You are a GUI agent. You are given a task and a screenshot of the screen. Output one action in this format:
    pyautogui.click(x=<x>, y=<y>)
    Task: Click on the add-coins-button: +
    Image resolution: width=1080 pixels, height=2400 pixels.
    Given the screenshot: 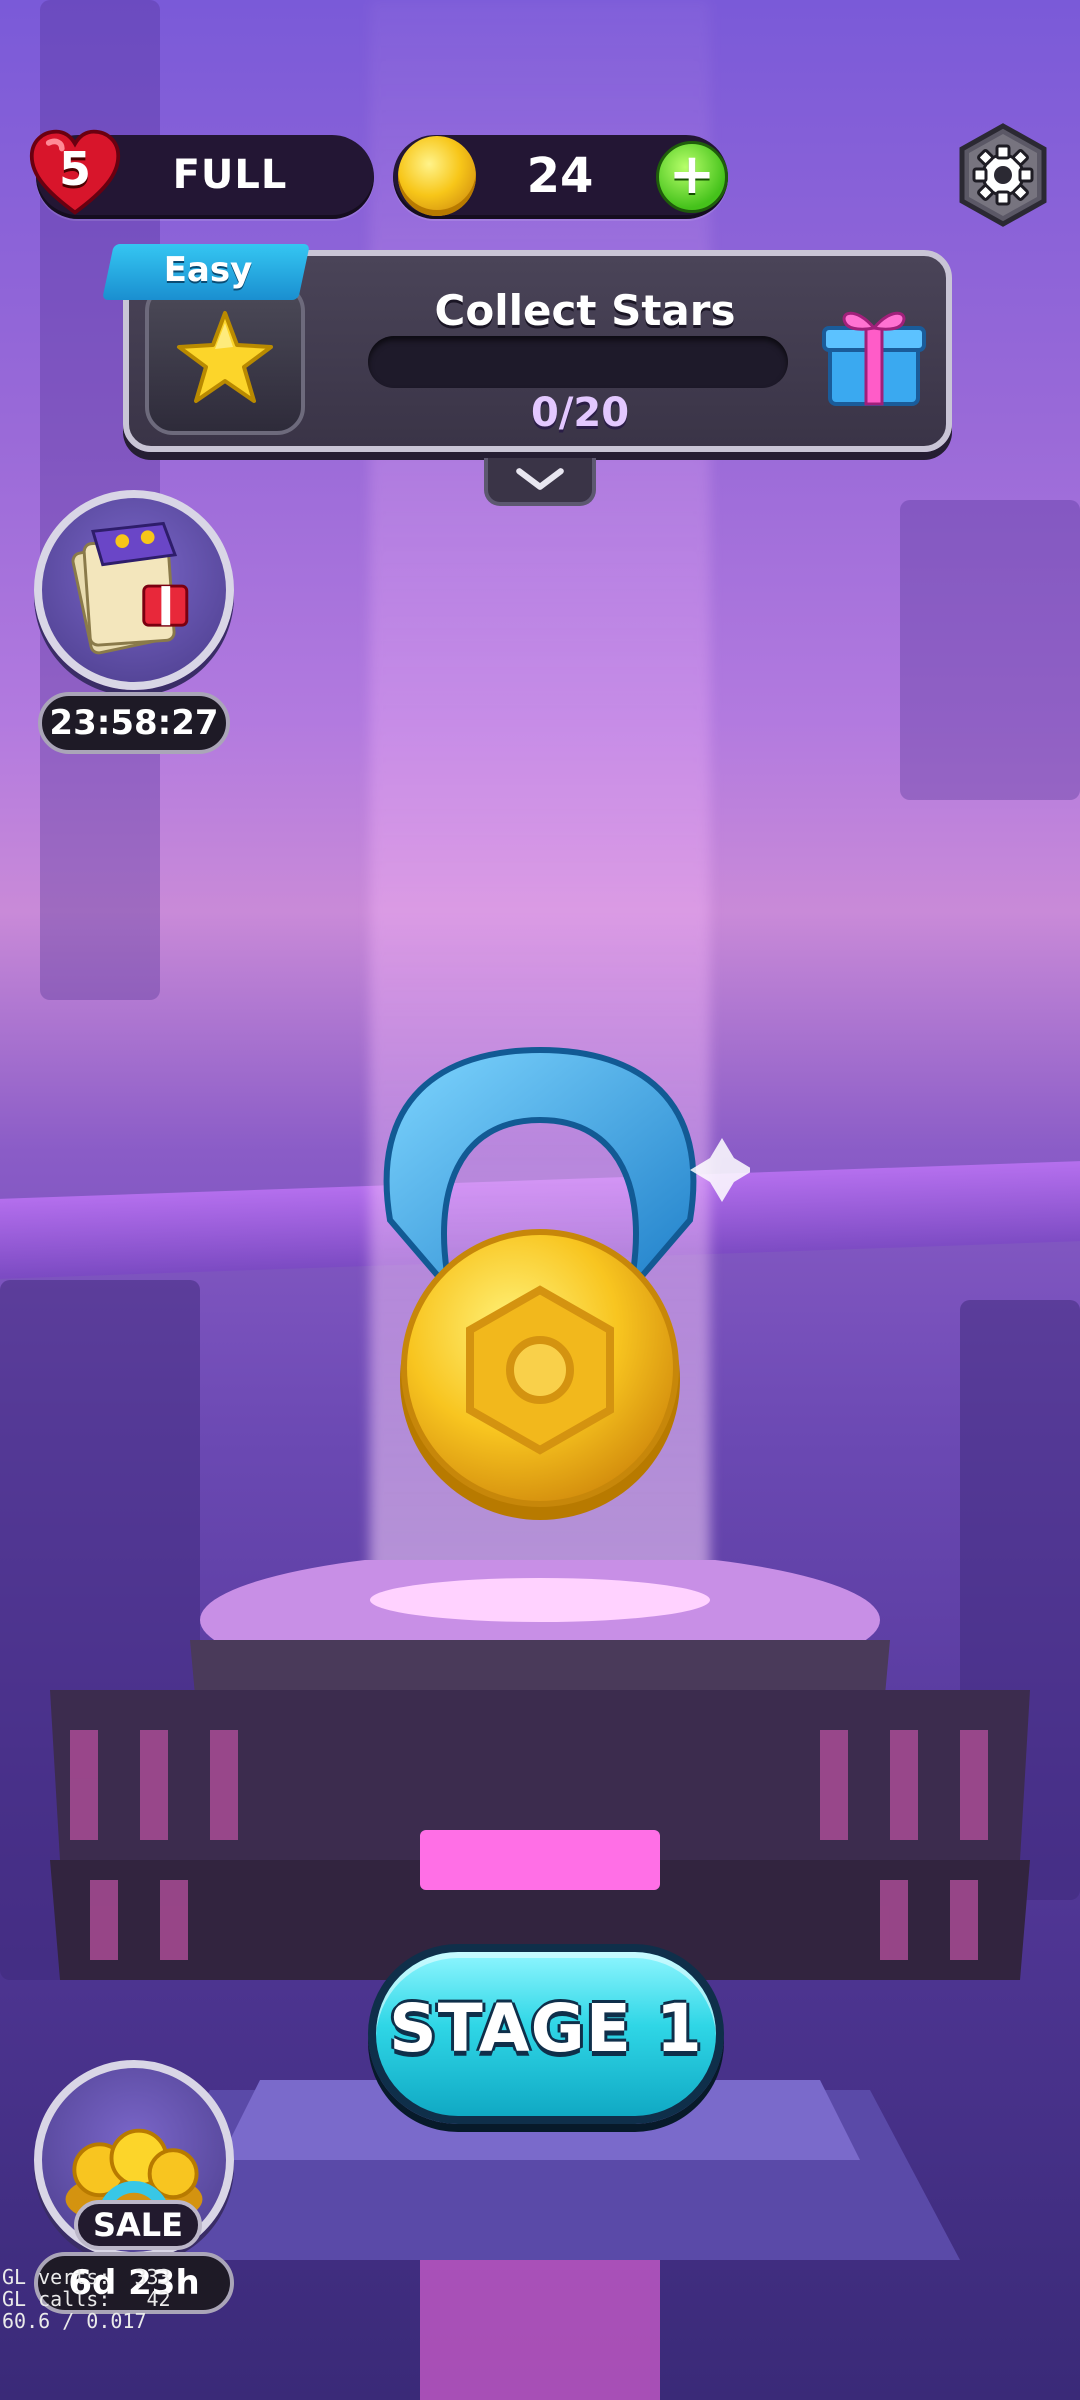 What is the action you would take?
    pyautogui.click(x=692, y=177)
    